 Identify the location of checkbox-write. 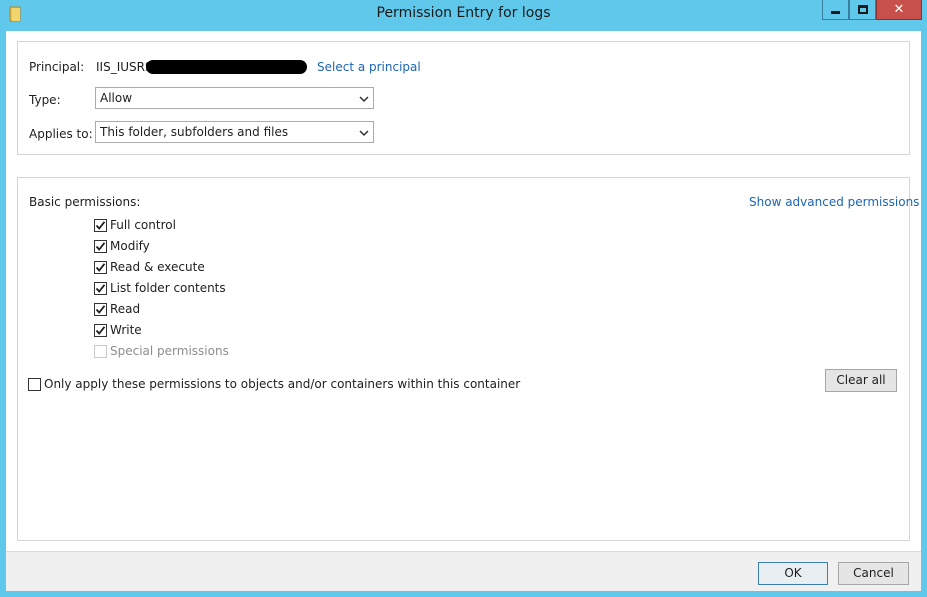
(100, 330).